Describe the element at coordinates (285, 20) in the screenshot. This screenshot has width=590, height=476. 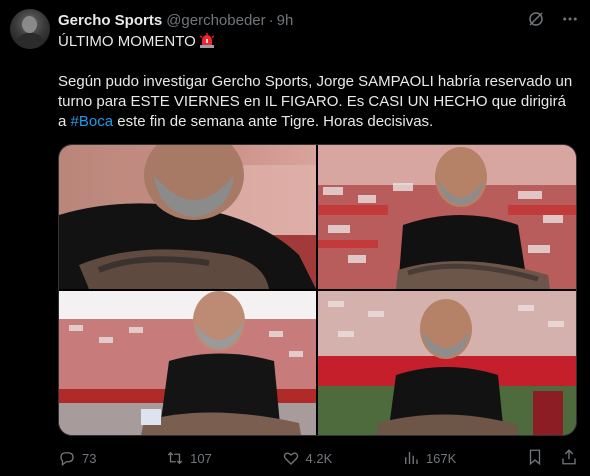
I see `timestamp: 9h` at that location.